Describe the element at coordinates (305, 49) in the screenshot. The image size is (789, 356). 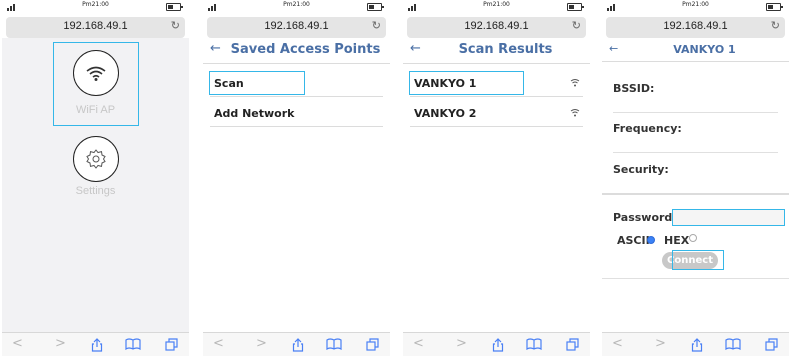
I see `page-title: Saved Access Points` at that location.